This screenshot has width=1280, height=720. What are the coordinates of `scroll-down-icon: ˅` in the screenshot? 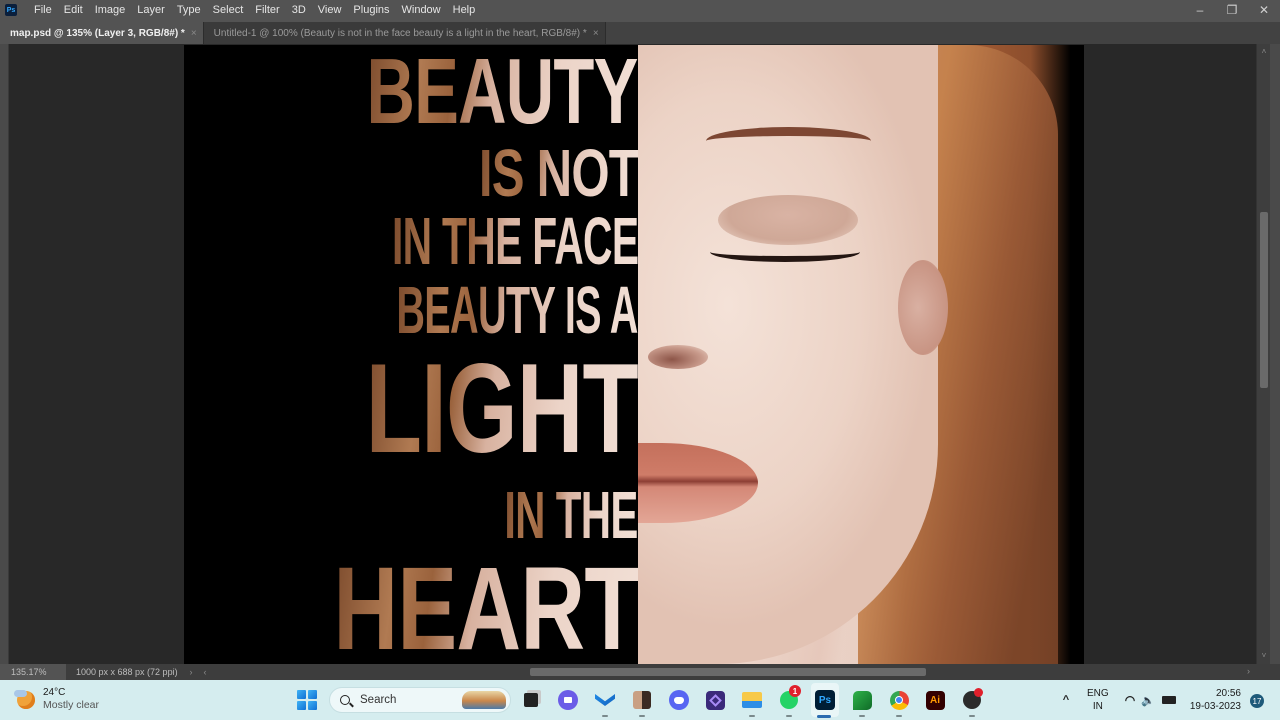 It's located at (1264, 656).